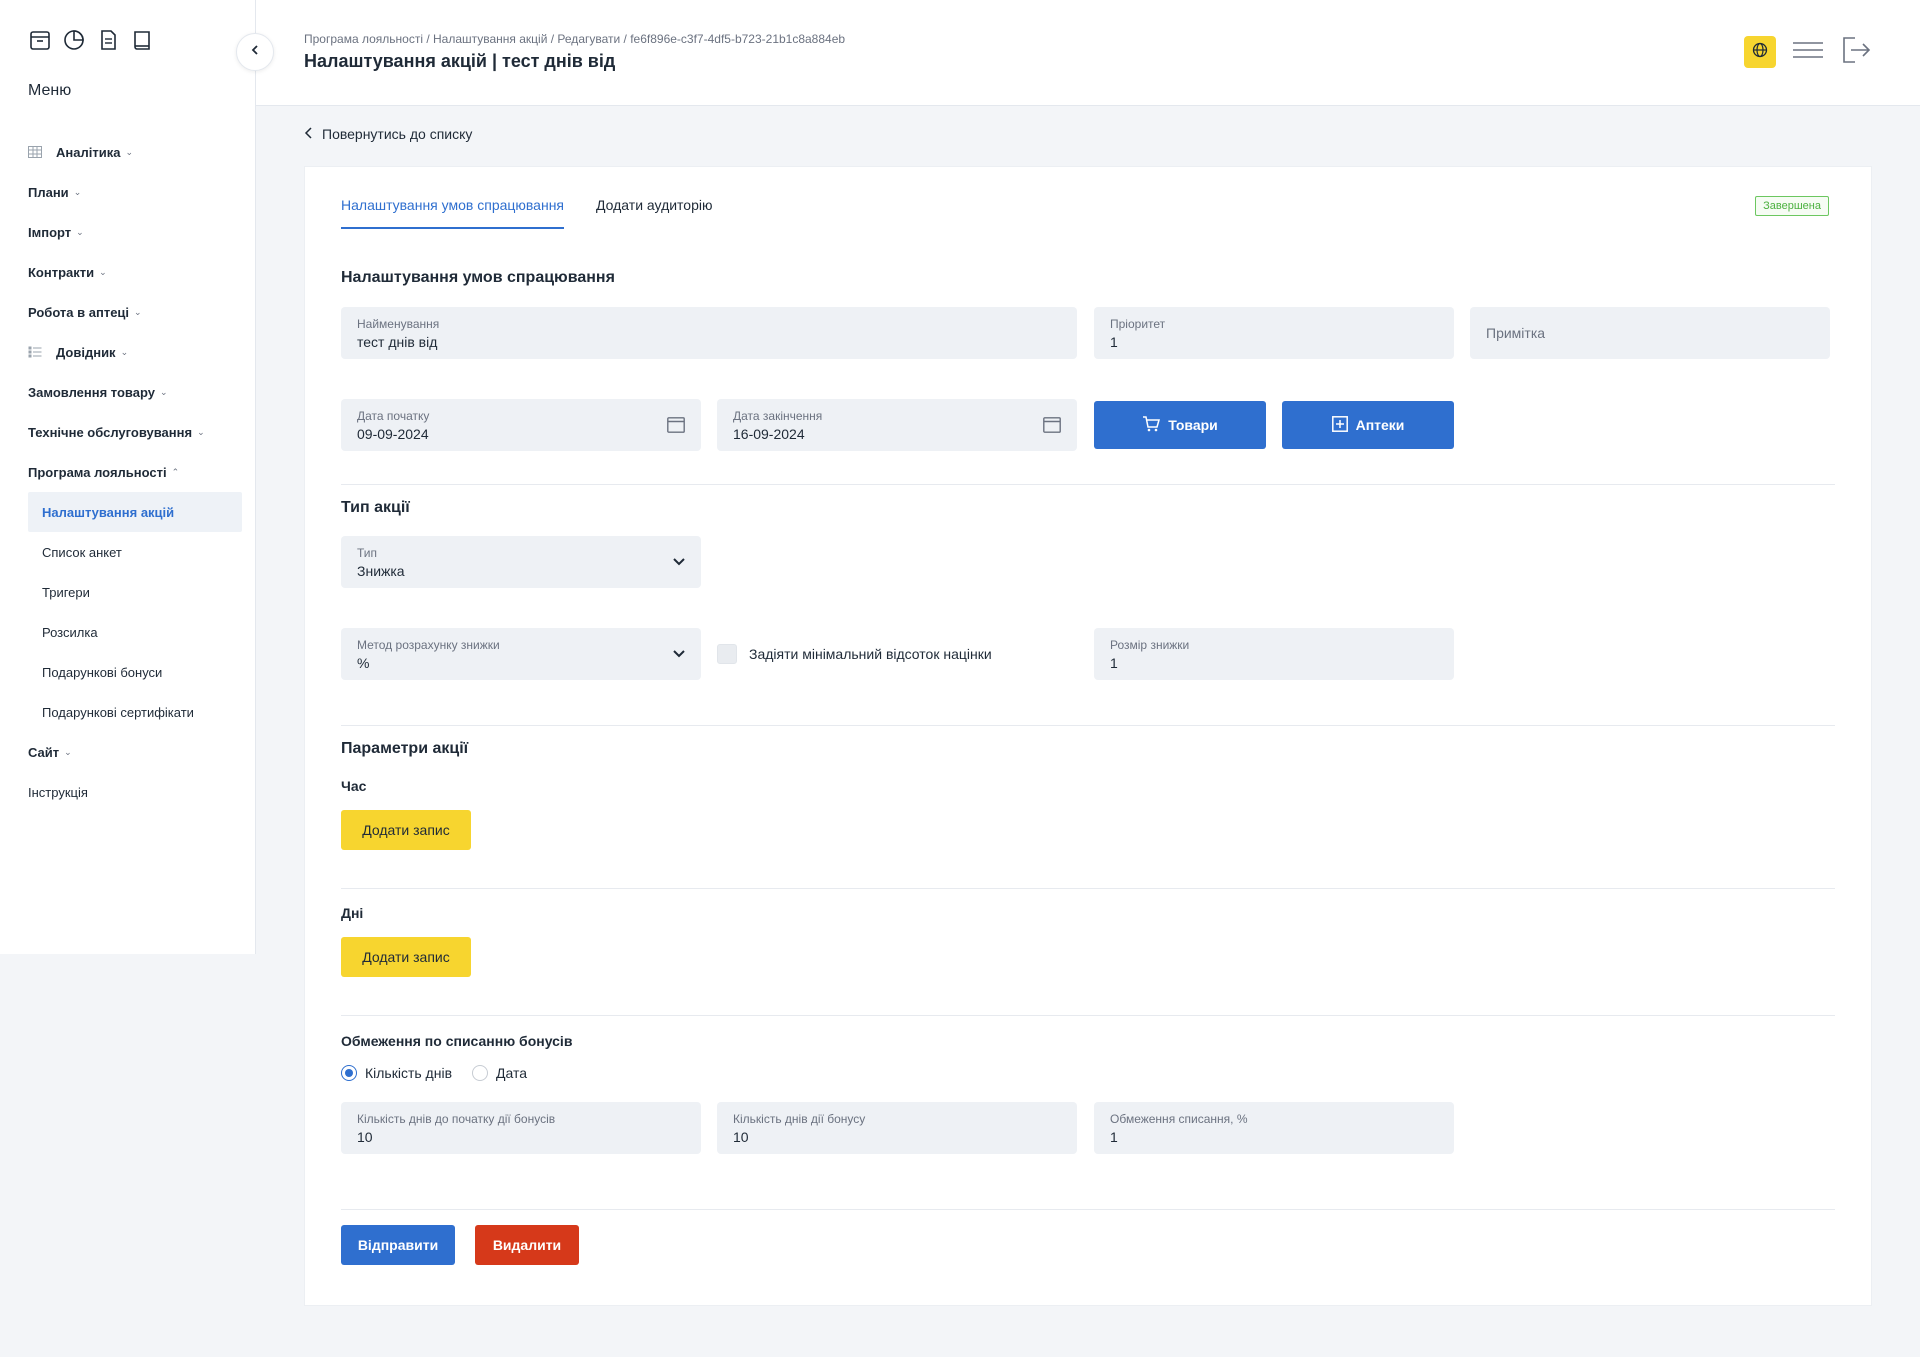 The width and height of the screenshot is (1920, 1357). What do you see at coordinates (512, 1073) in the screenshot?
I see `radio-date-label: Дата` at bounding box center [512, 1073].